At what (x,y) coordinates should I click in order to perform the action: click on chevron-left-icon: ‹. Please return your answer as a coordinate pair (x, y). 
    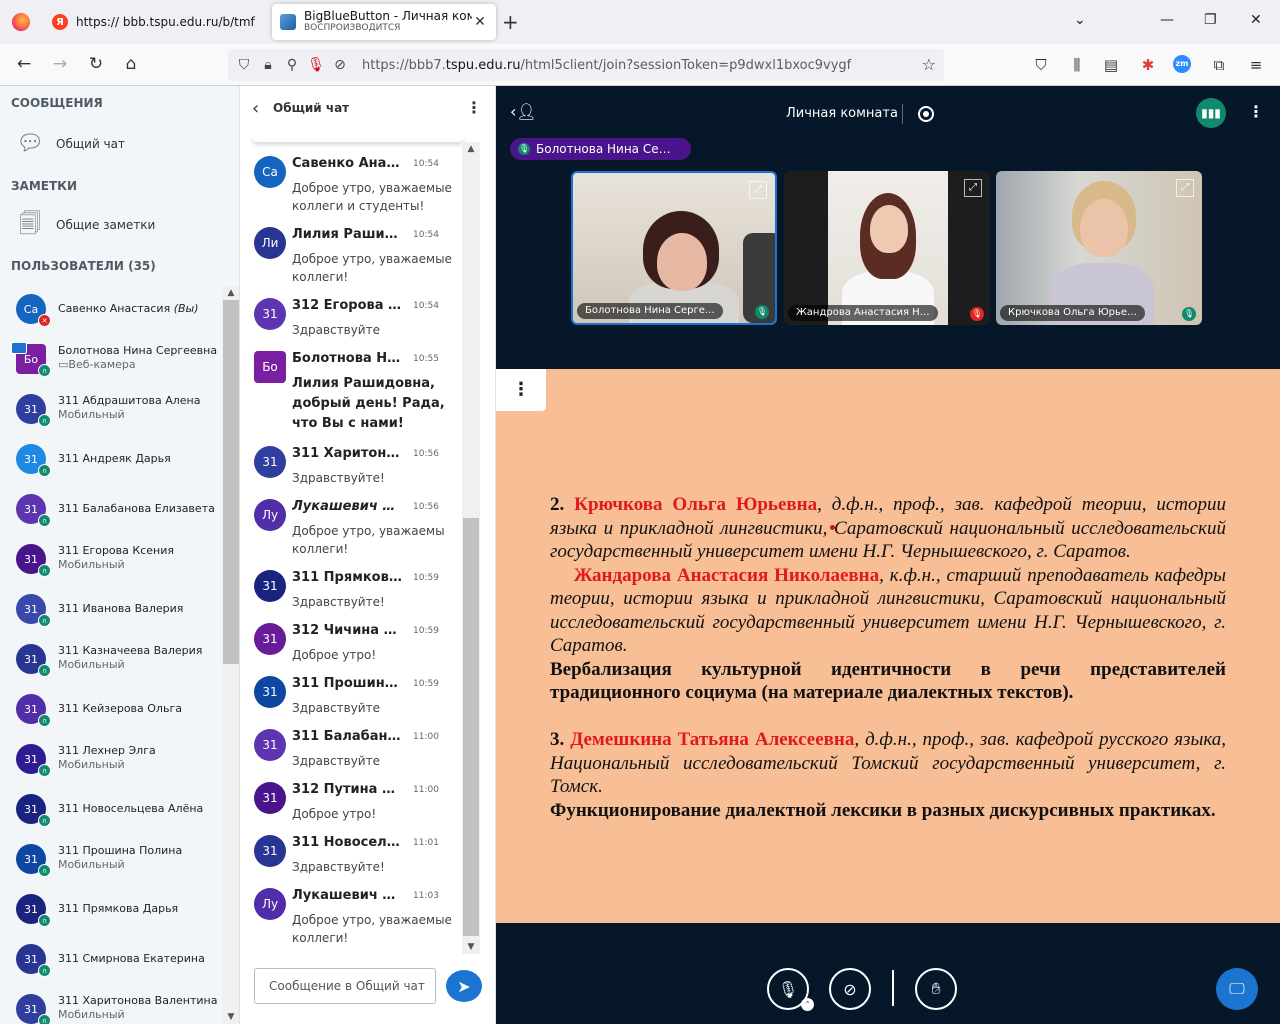
    Looking at the image, I should click on (255, 108).